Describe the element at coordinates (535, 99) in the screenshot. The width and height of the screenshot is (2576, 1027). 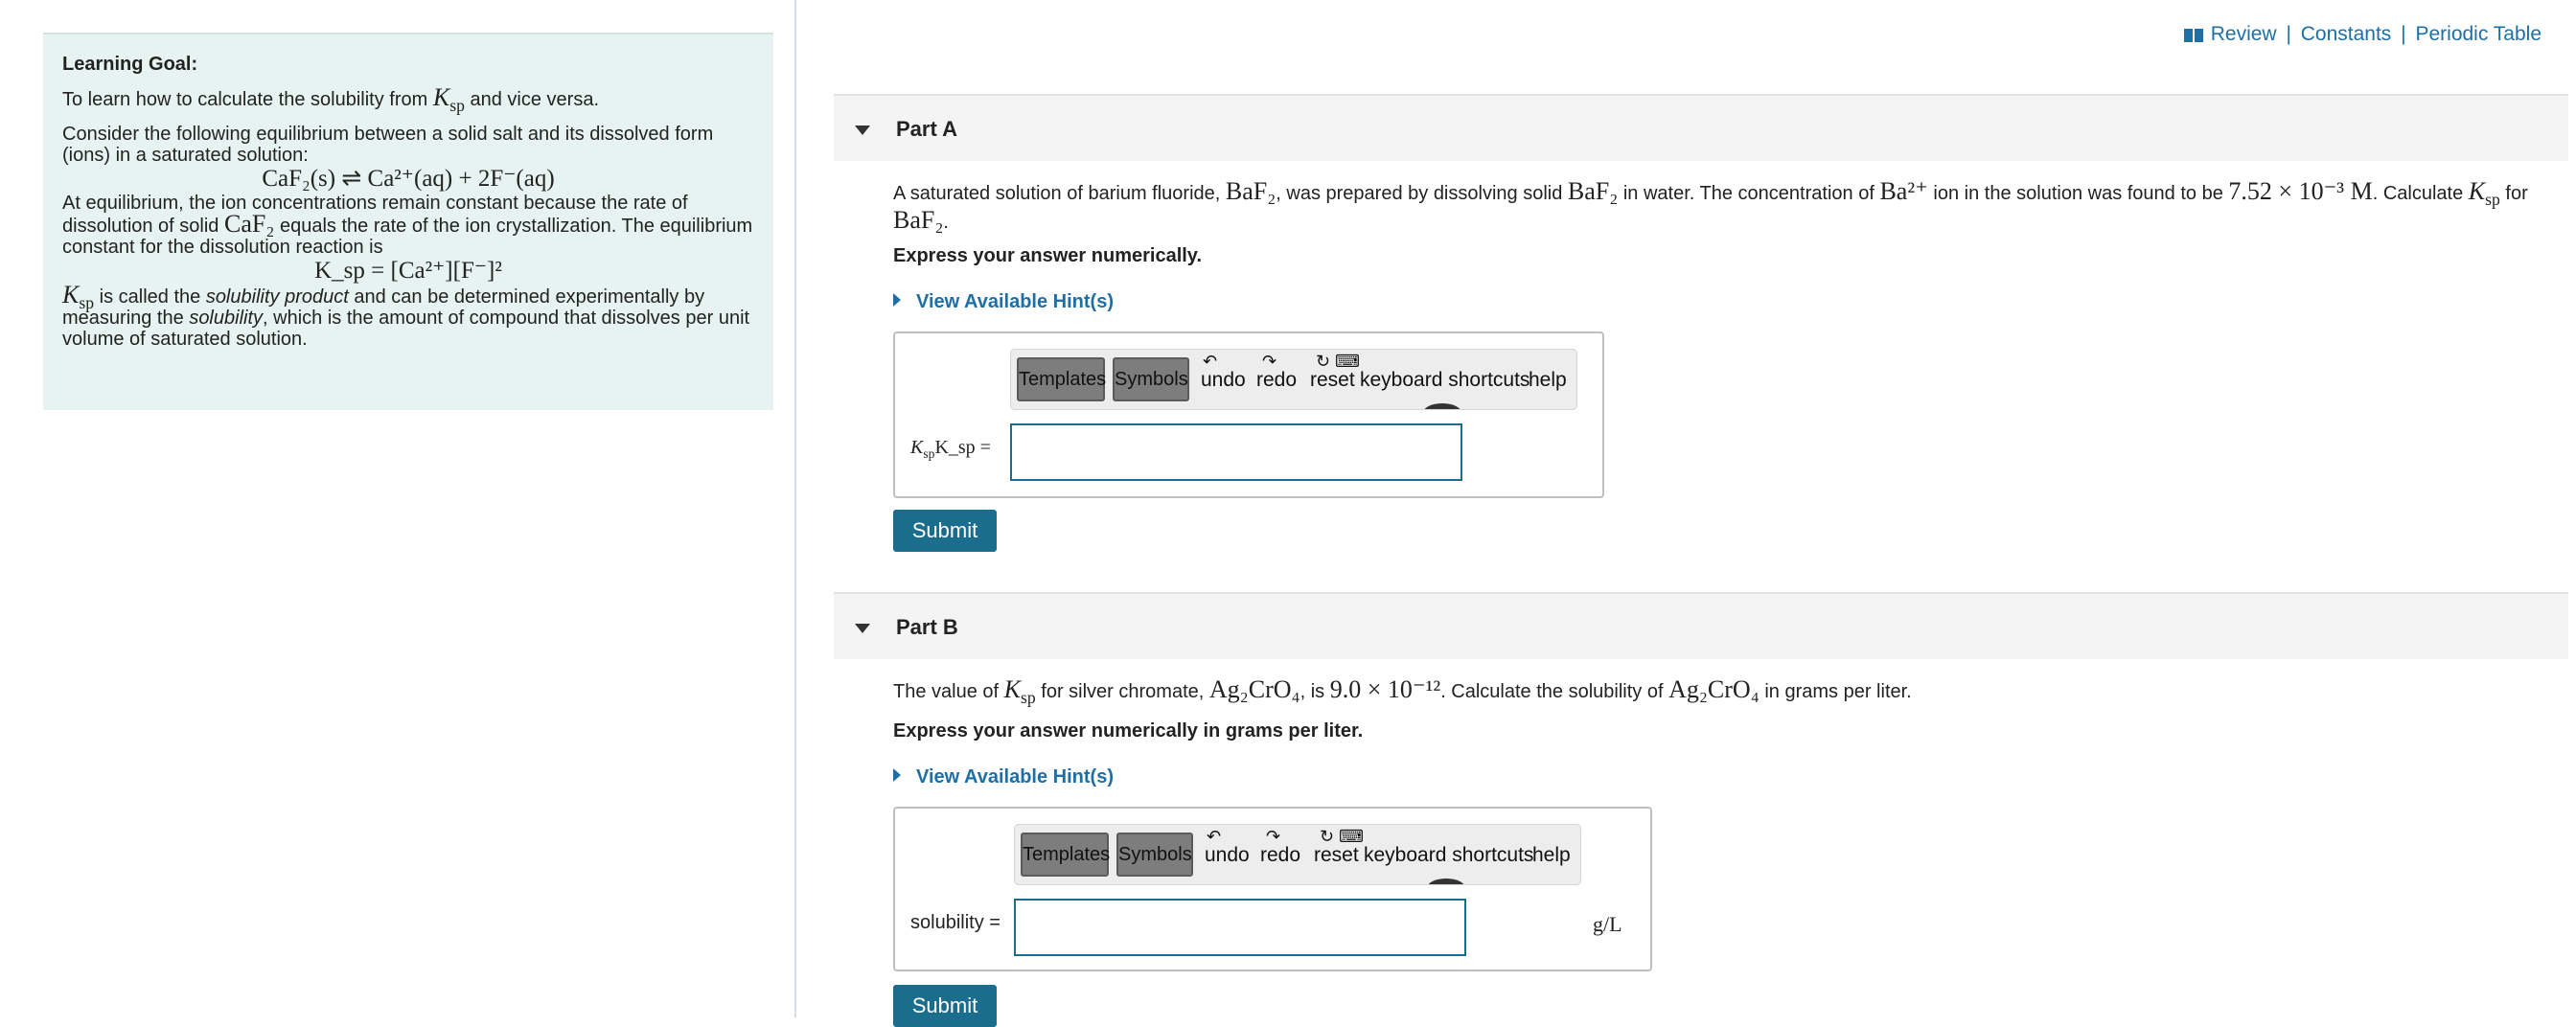
I see `goal-suffix: and vice versa.` at that location.